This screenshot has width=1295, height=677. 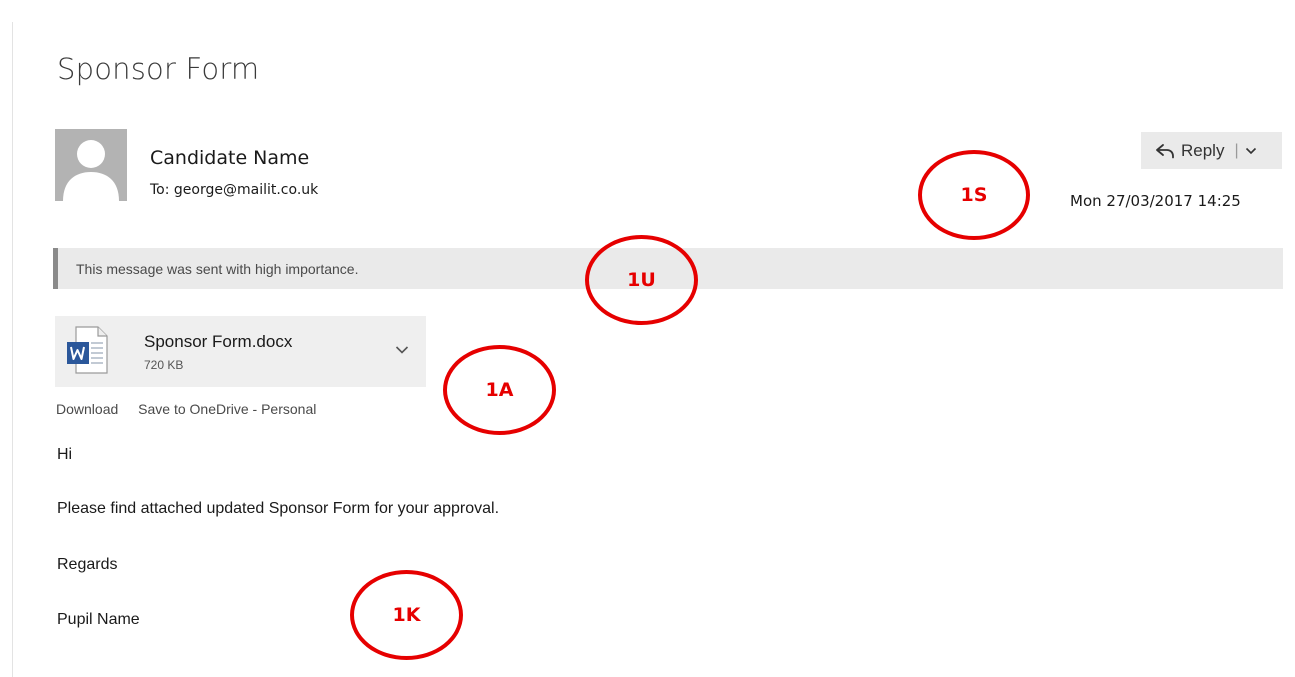 What do you see at coordinates (406, 615) in the screenshot?
I see `marker-1k: 1K` at bounding box center [406, 615].